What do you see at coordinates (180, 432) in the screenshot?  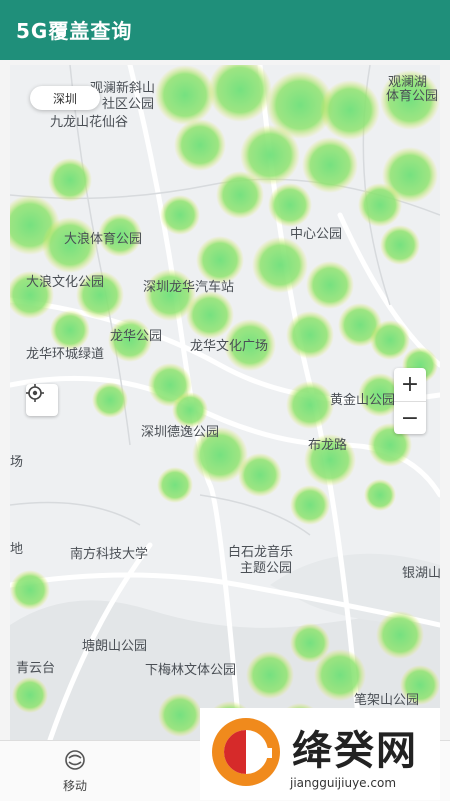 I see `map-place-label: 深圳德逸公园` at bounding box center [180, 432].